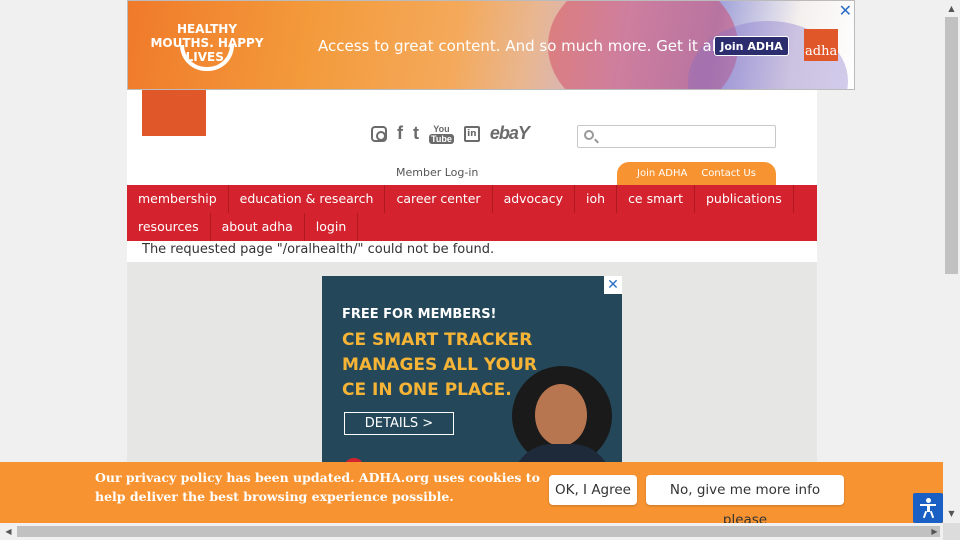  What do you see at coordinates (441, 138) in the screenshot?
I see `youtube-bottom-text: Tube` at bounding box center [441, 138].